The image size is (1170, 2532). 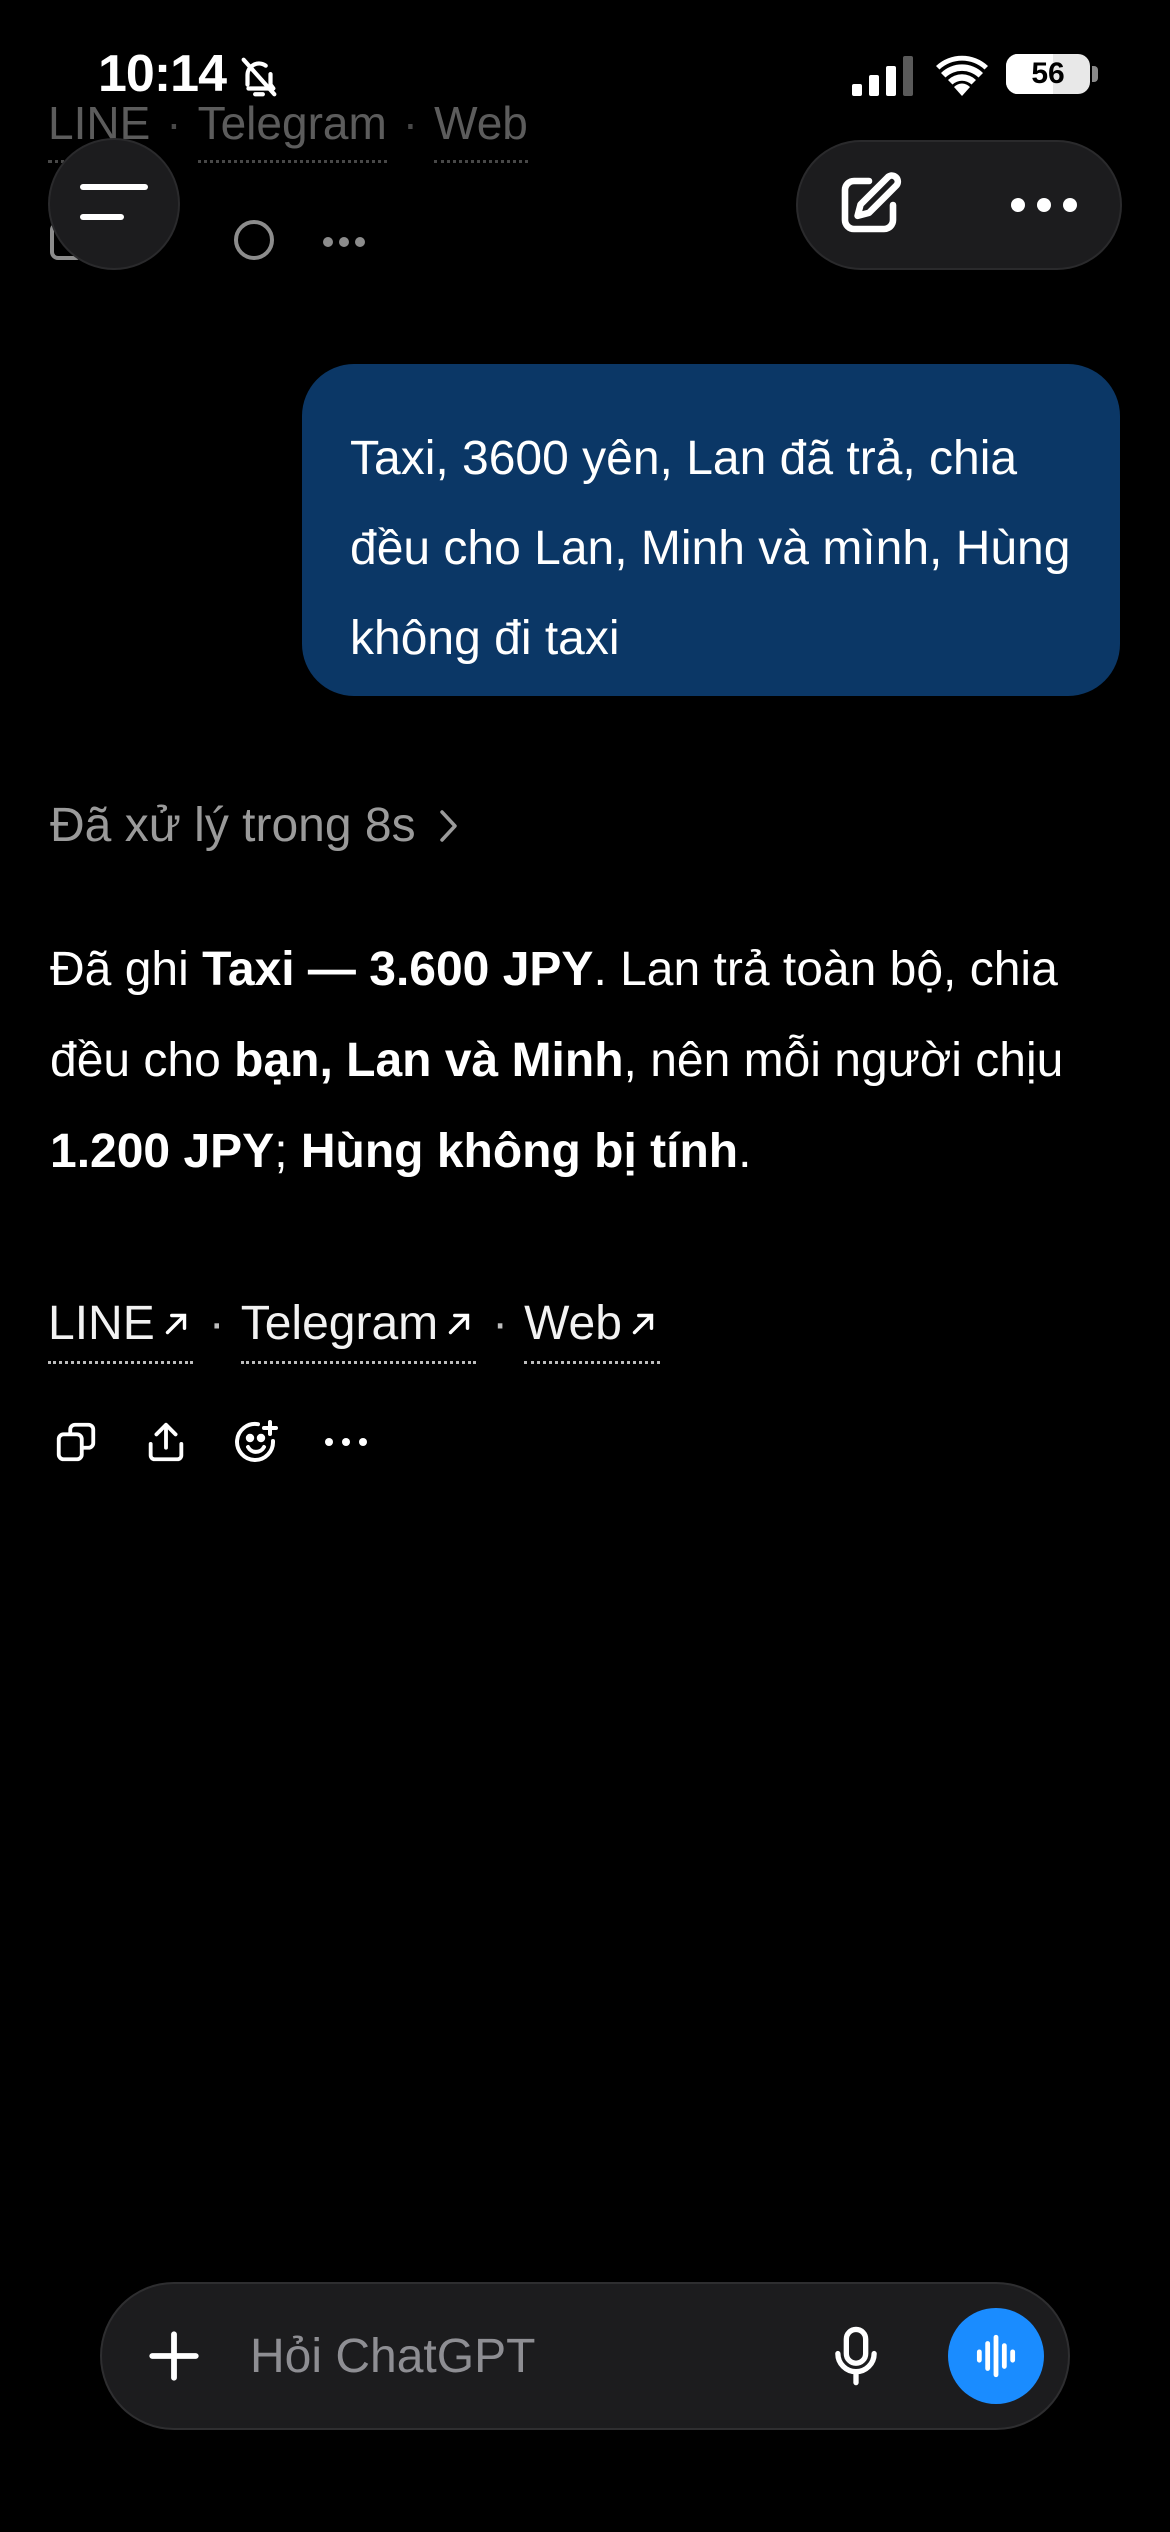 I want to click on compose-icon, so click(x=871, y=202).